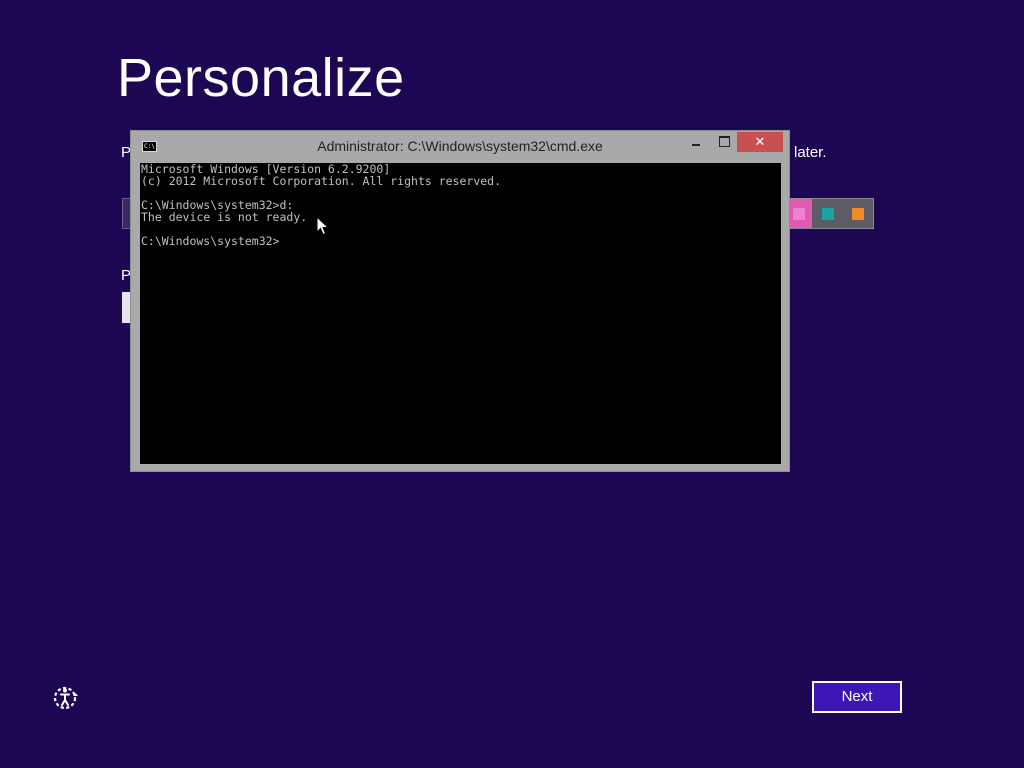  Describe the element at coordinates (696, 142) in the screenshot. I see `minimize-button` at that location.